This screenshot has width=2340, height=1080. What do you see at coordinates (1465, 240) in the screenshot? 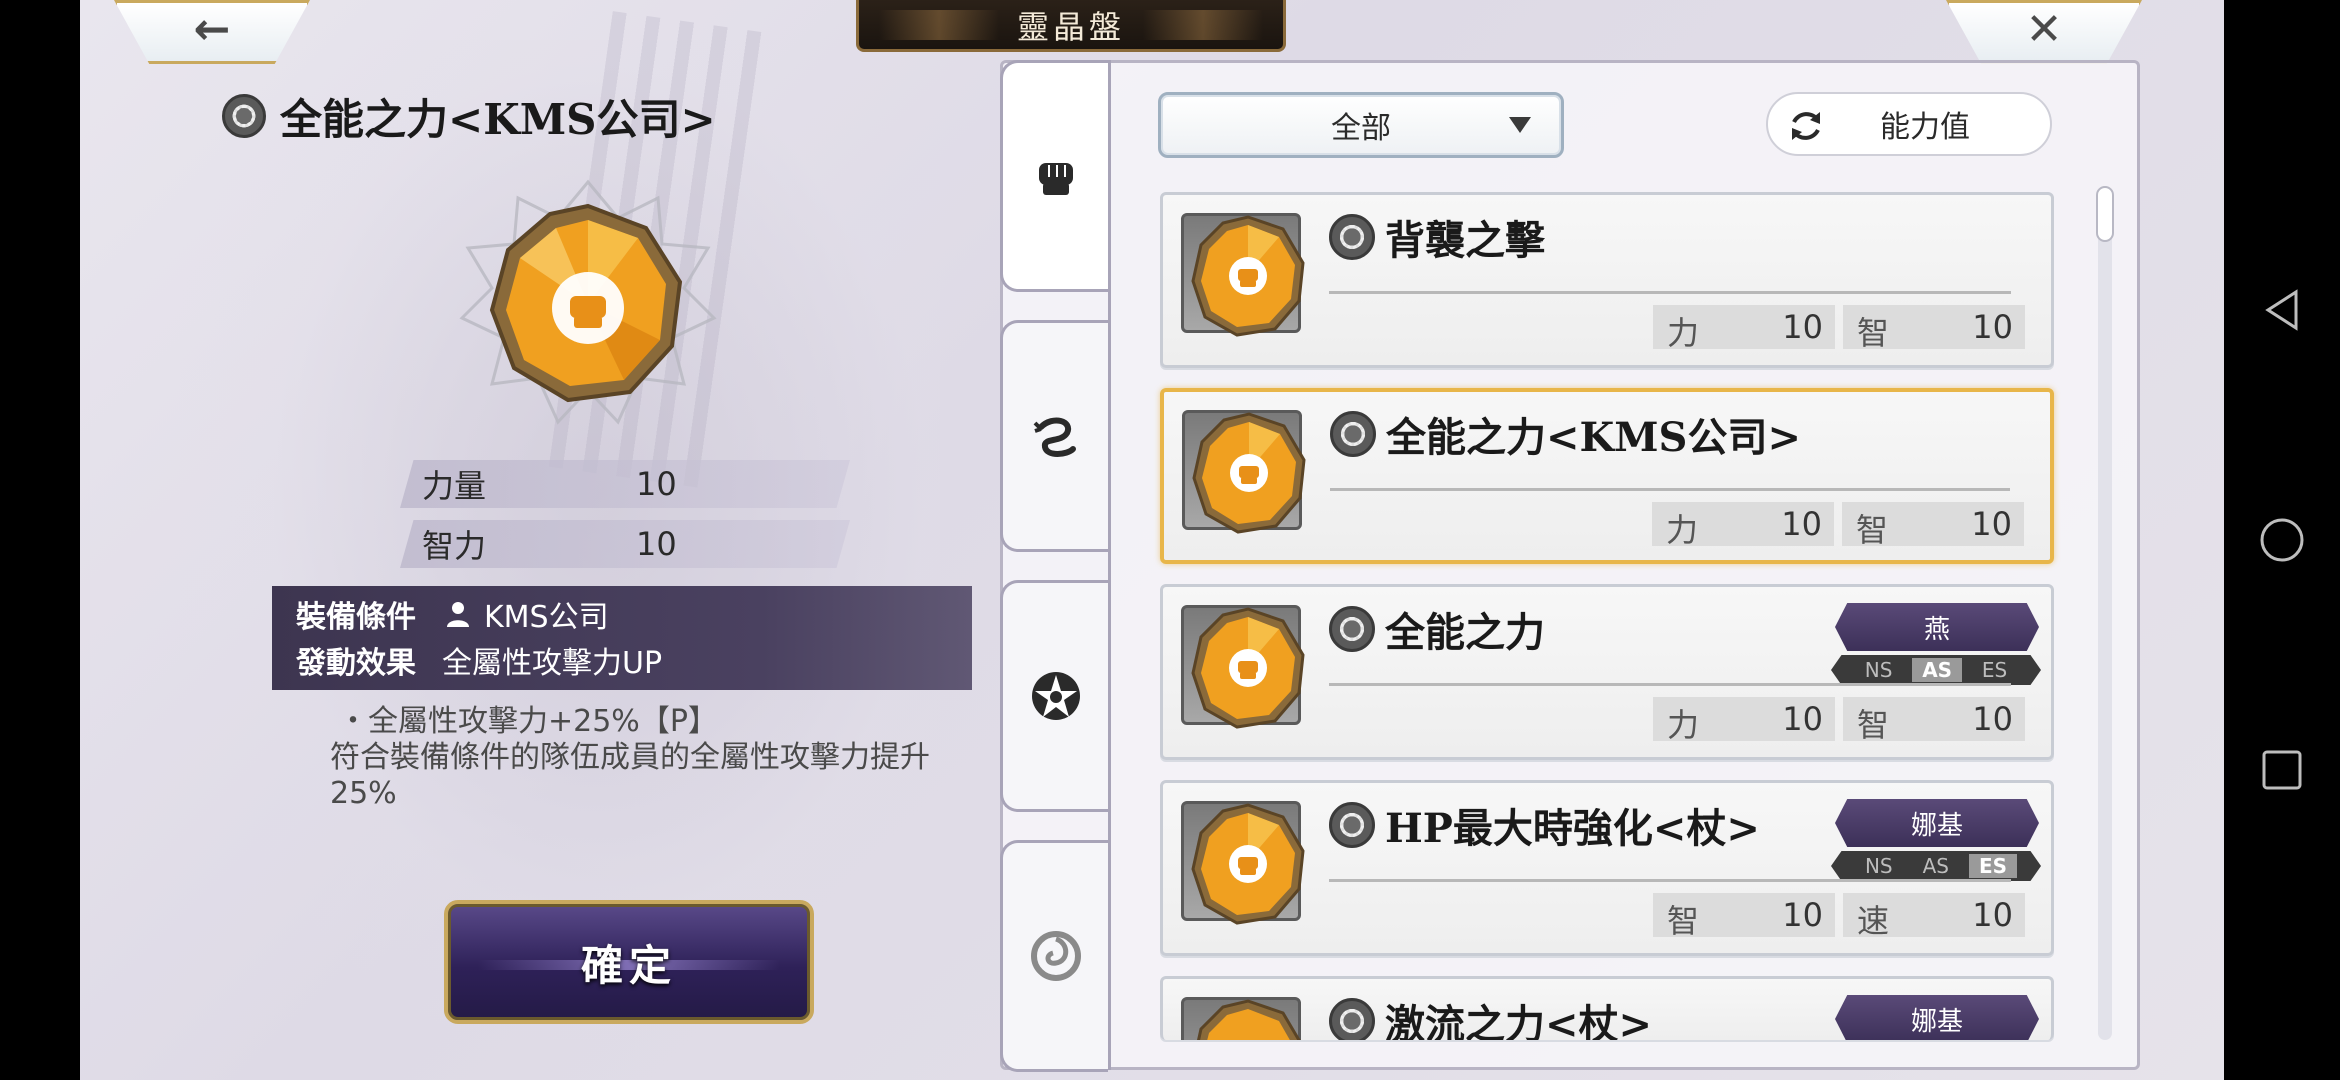
I see `card-name: 背襲之擊` at bounding box center [1465, 240].